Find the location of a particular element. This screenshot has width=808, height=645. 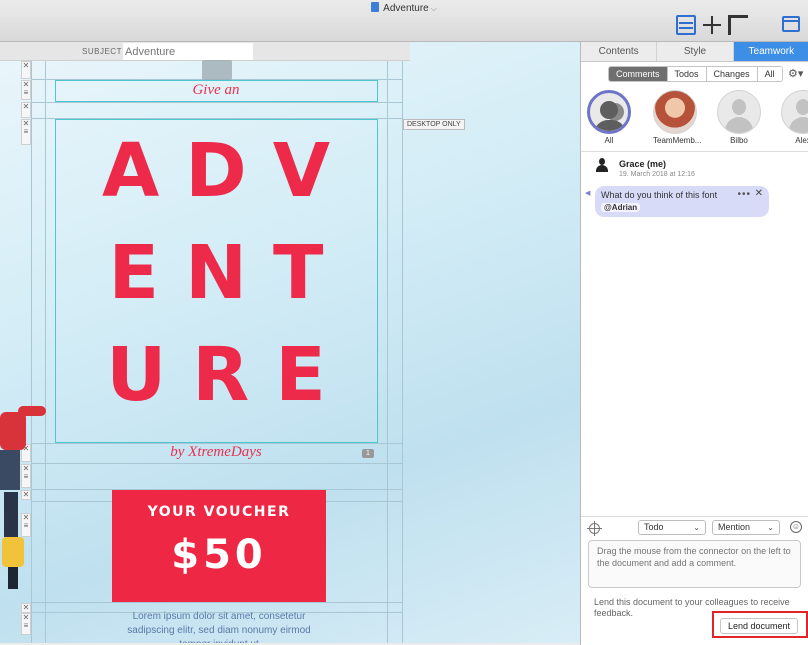

filter-comments: Comments is located at coordinates (638, 74).